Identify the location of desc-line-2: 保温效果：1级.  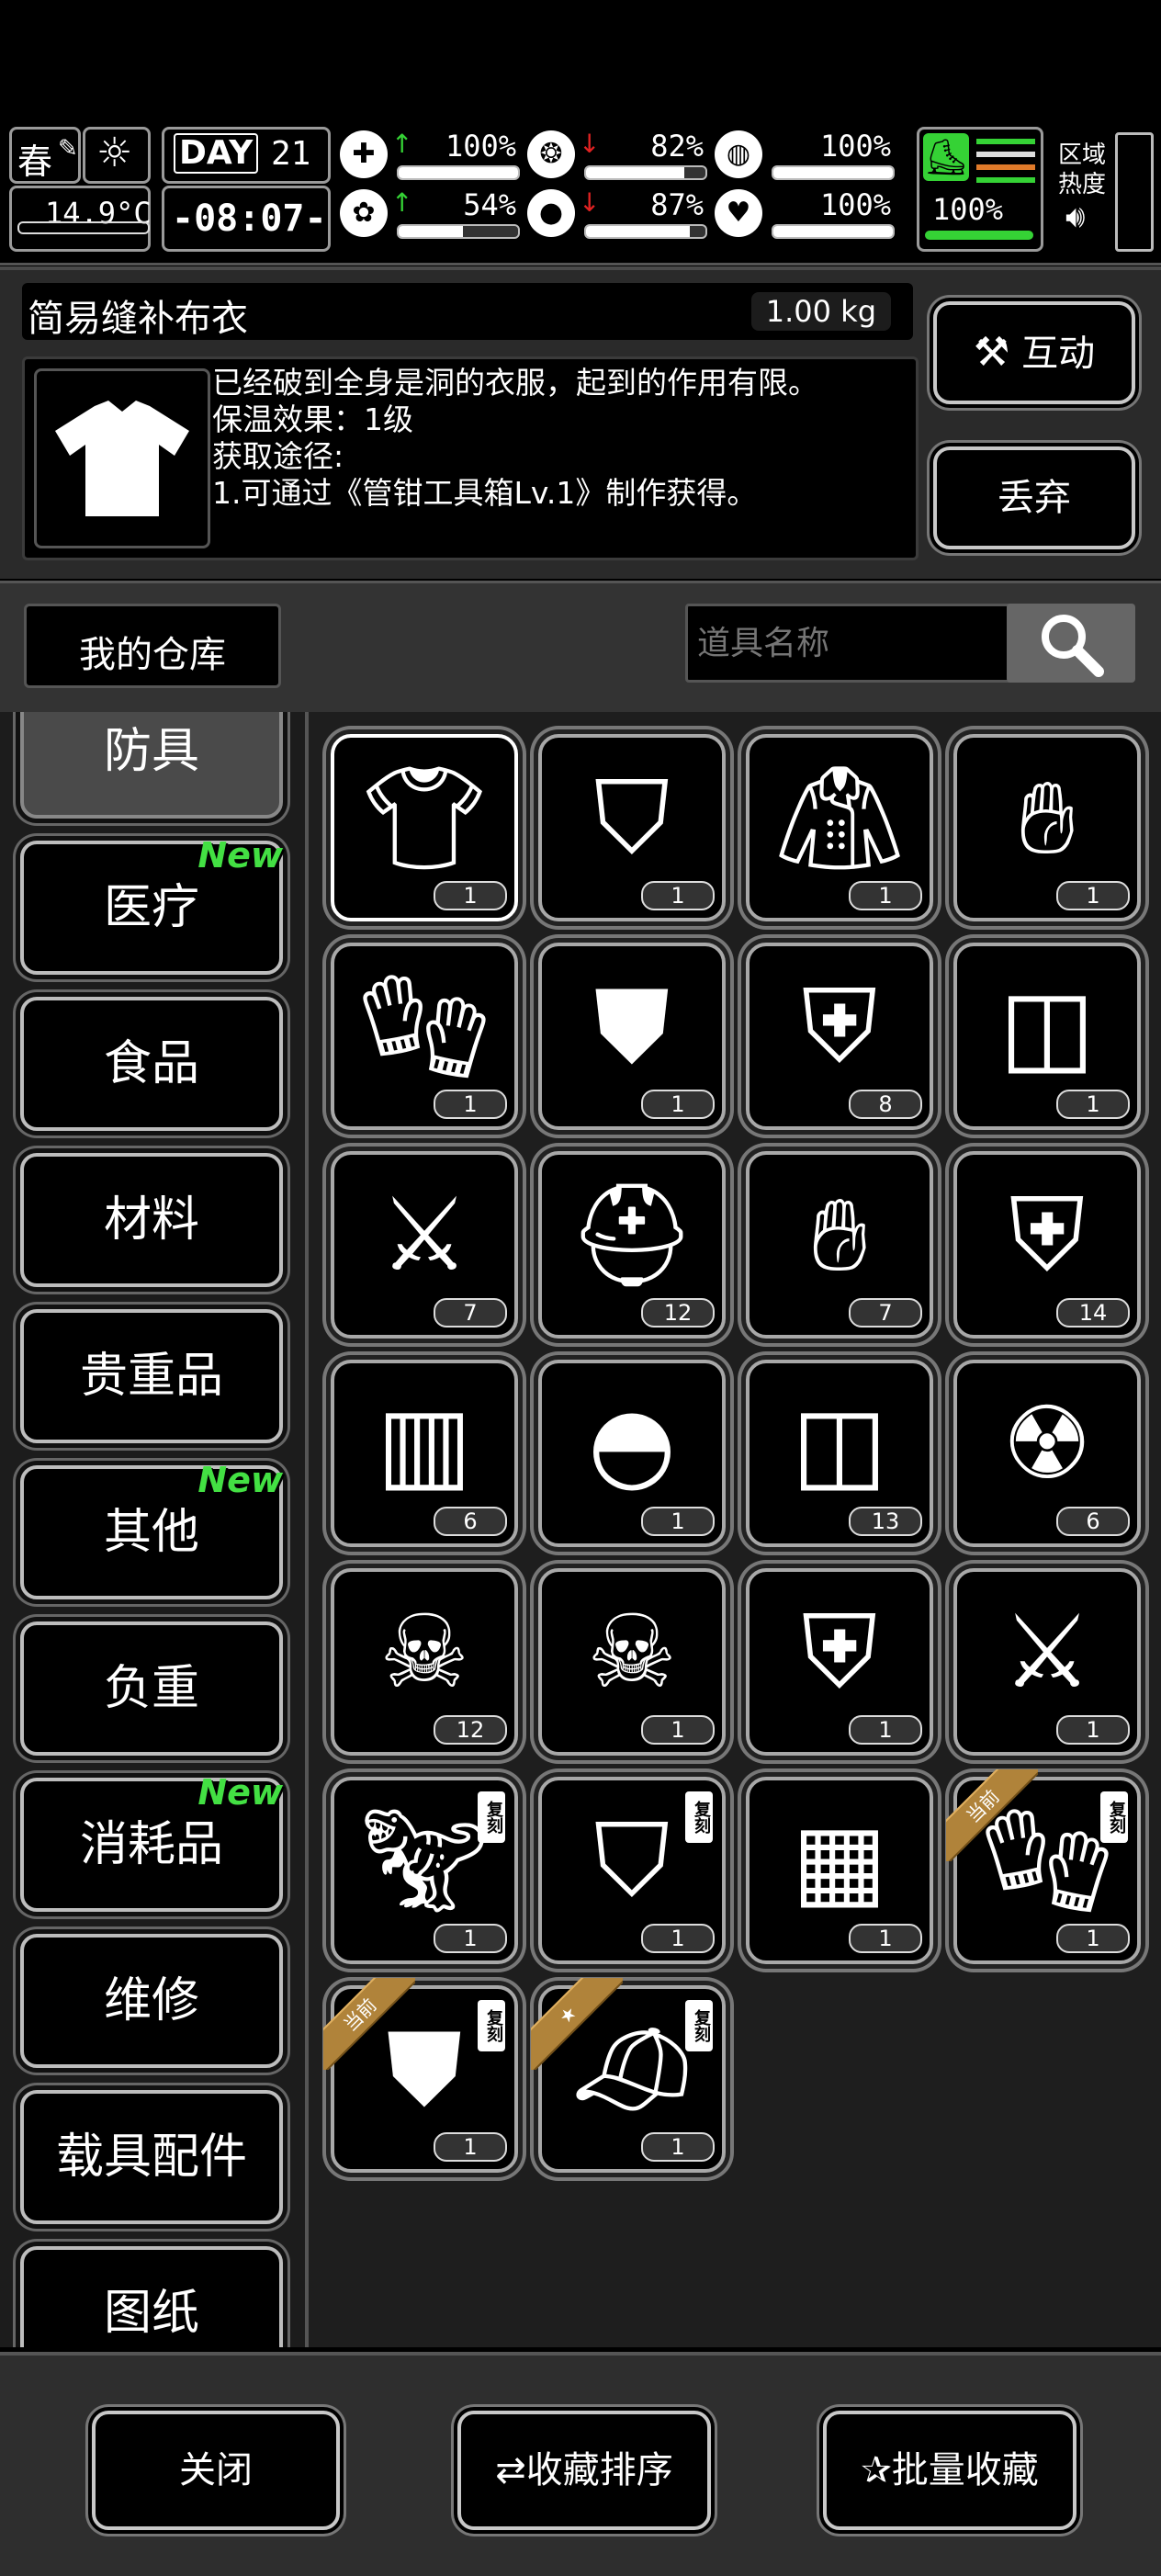
(312, 419).